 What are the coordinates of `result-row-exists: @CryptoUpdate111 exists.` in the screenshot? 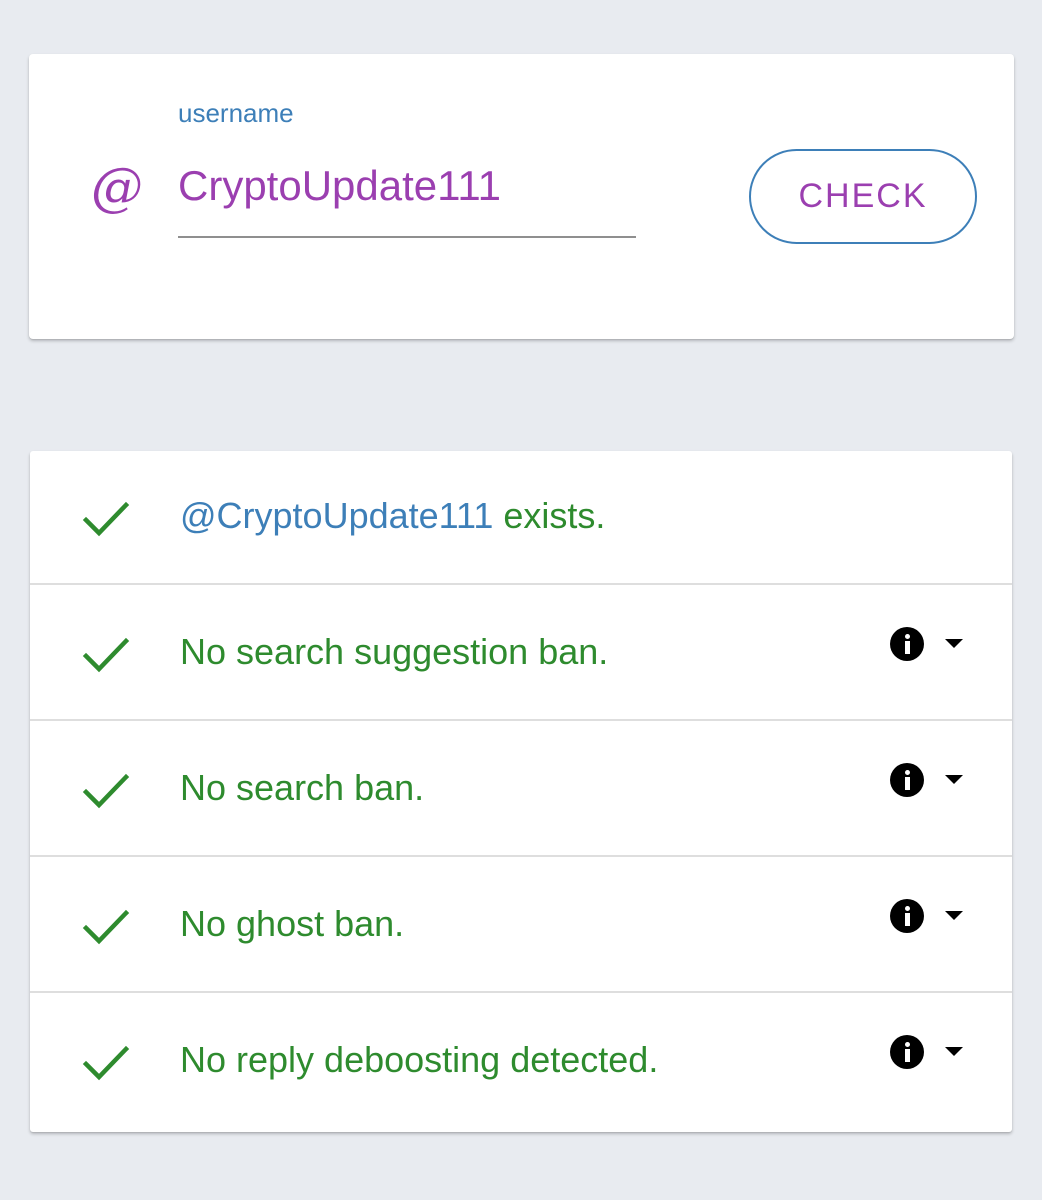 It's located at (521, 518).